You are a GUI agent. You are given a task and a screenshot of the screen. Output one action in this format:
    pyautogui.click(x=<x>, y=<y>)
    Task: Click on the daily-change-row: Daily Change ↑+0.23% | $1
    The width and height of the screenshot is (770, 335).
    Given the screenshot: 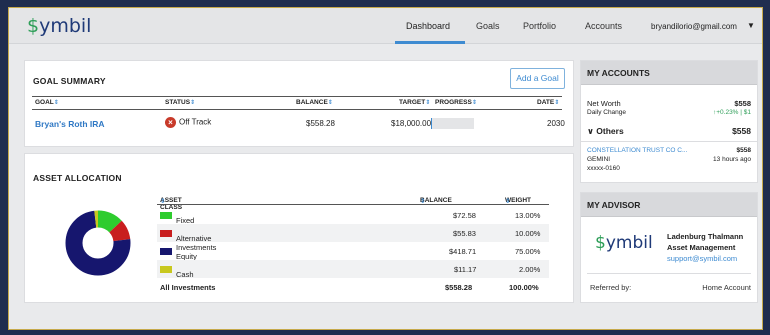 What is the action you would take?
    pyautogui.click(x=669, y=112)
    